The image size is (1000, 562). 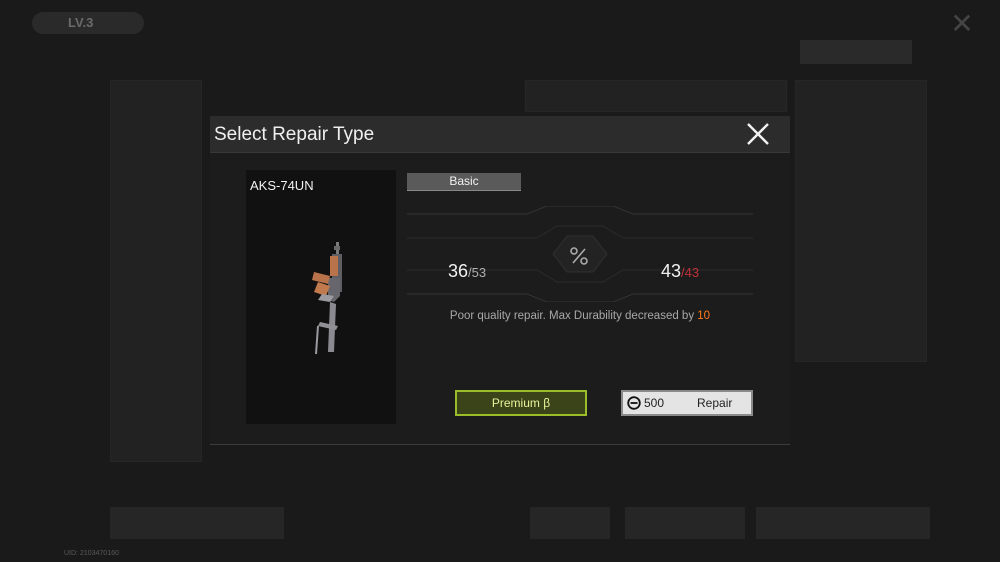 What do you see at coordinates (690, 272) in the screenshot?
I see `new-durability-max: /43` at bounding box center [690, 272].